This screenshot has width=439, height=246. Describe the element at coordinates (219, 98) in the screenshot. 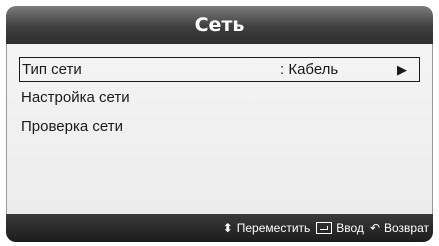

I see `menu-item-network-setup: Настройка сети` at that location.